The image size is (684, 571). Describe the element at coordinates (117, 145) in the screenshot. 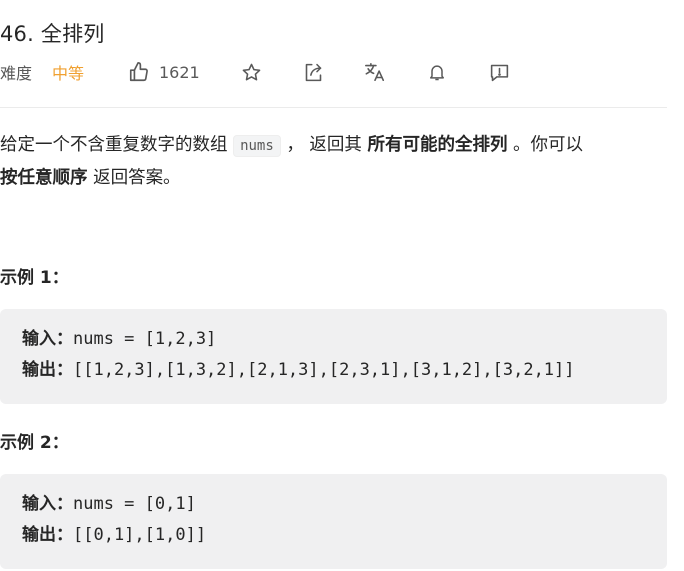

I see `desc-text-1: 给定一个不含重复数字的数组` at that location.